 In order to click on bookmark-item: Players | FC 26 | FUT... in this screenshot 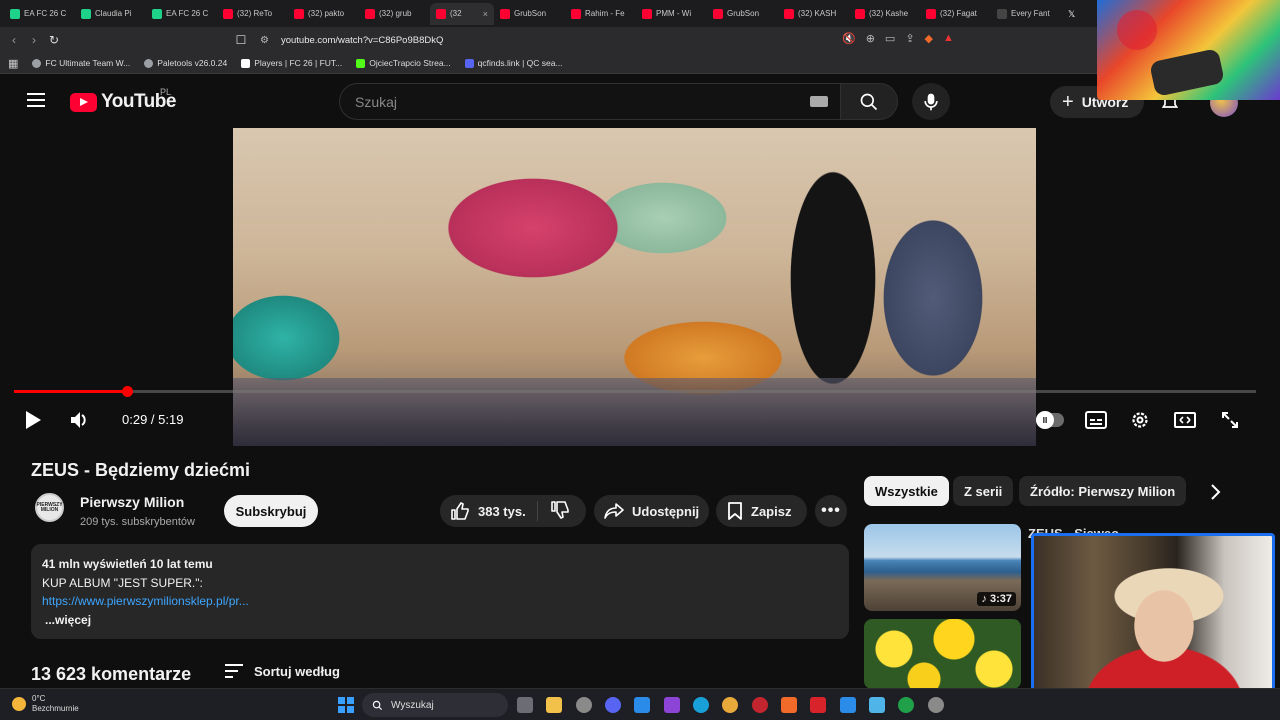, I will do `click(291, 63)`.